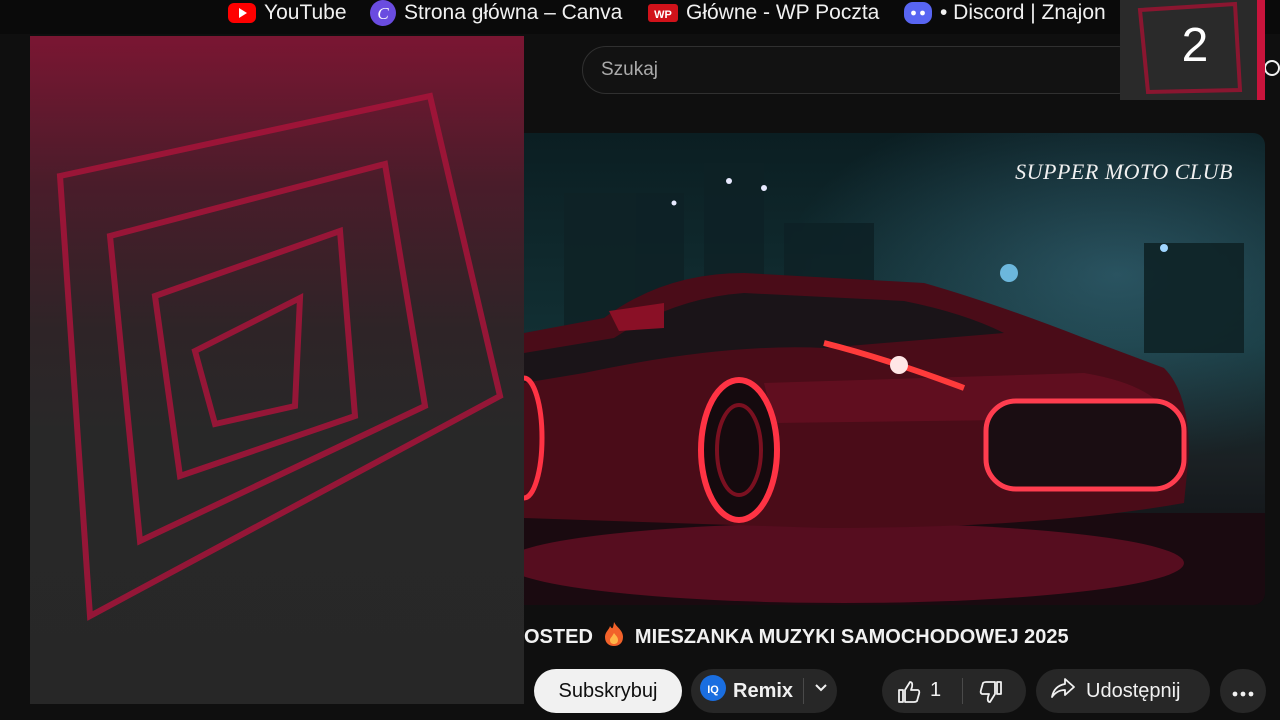 The height and width of the screenshot is (720, 1280). I want to click on share-label: Udostępnij, so click(1133, 690).